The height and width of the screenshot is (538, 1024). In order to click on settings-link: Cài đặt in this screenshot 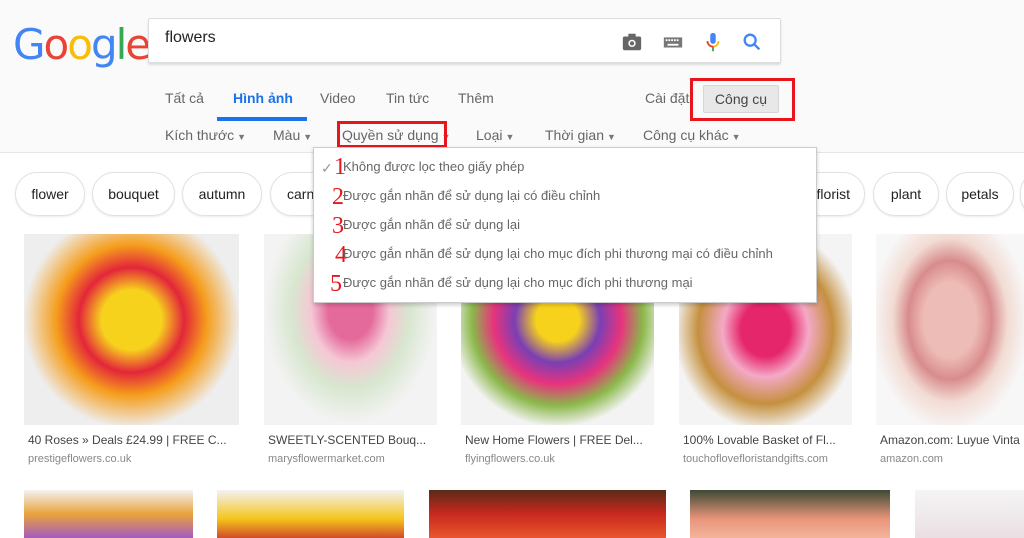, I will do `click(667, 98)`.